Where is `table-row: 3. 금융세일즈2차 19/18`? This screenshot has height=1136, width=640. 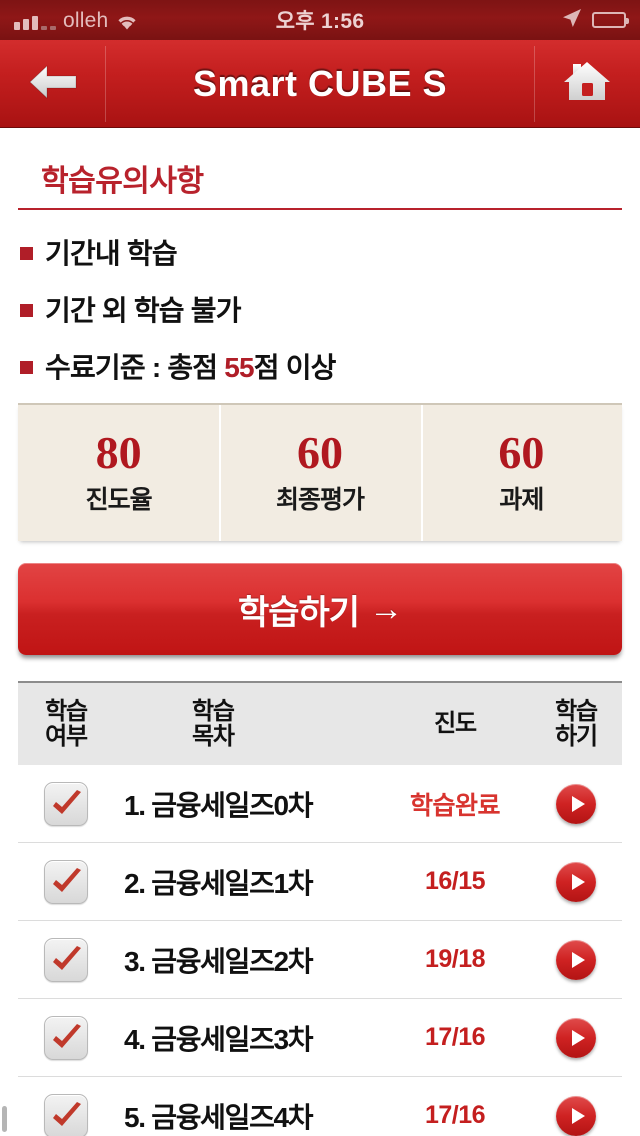
table-row: 3. 금융세일즈2차 19/18 is located at coordinates (320, 960).